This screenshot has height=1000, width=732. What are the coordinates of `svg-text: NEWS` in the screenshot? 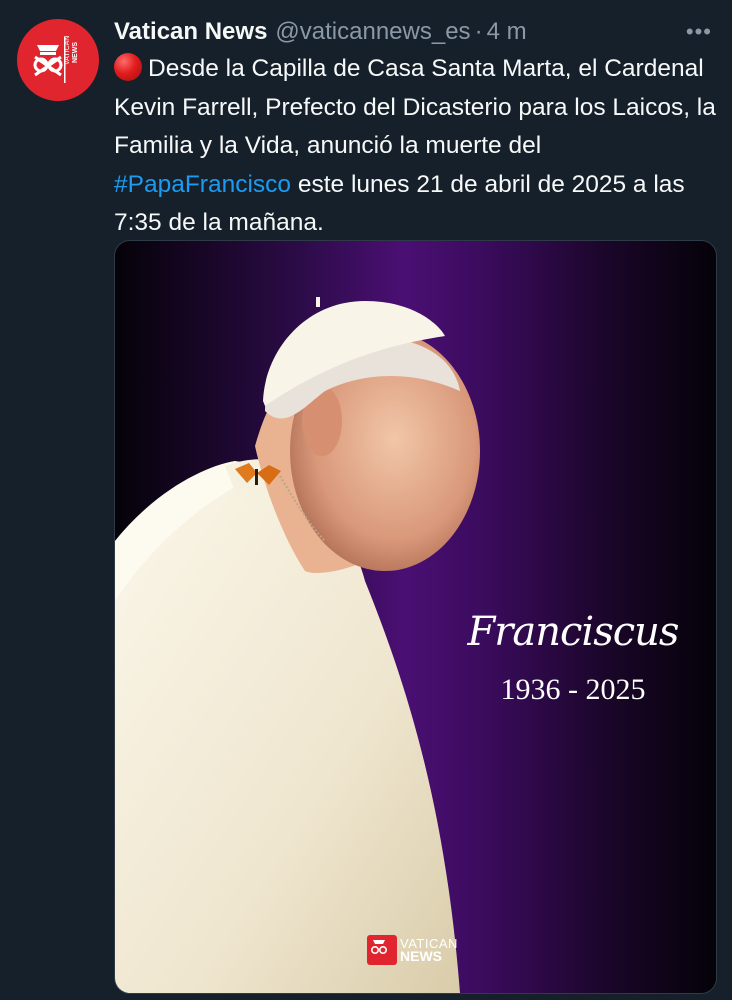 It's located at (75, 52).